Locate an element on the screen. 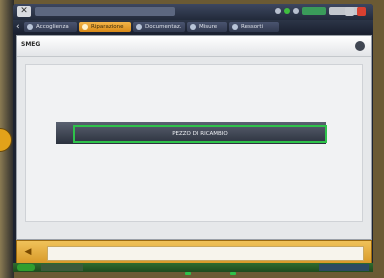 The image size is (384, 278). tab-riparazione: Riparazione is located at coordinates (105, 27).